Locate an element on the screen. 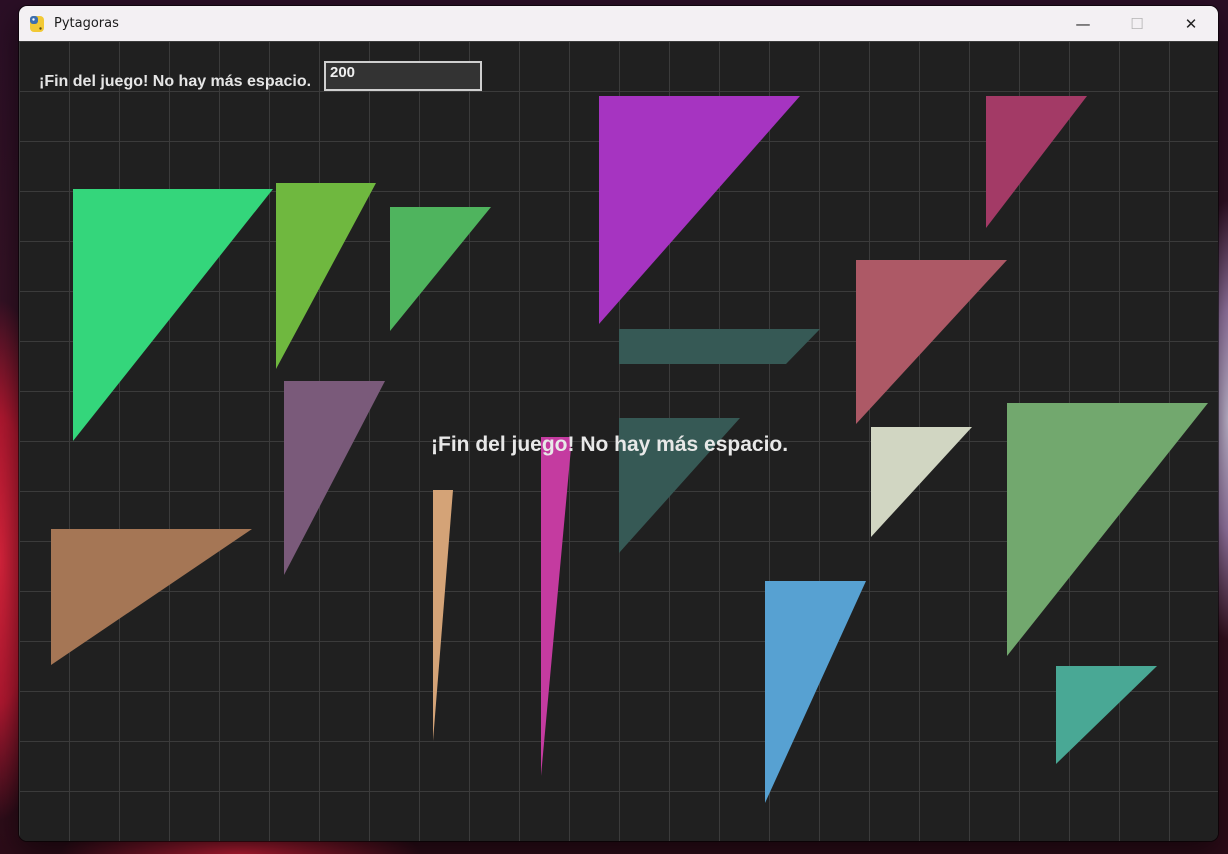 This screenshot has height=854, width=1228. title-bar: Pytagoras — ☐ ✕ is located at coordinates (618, 23).